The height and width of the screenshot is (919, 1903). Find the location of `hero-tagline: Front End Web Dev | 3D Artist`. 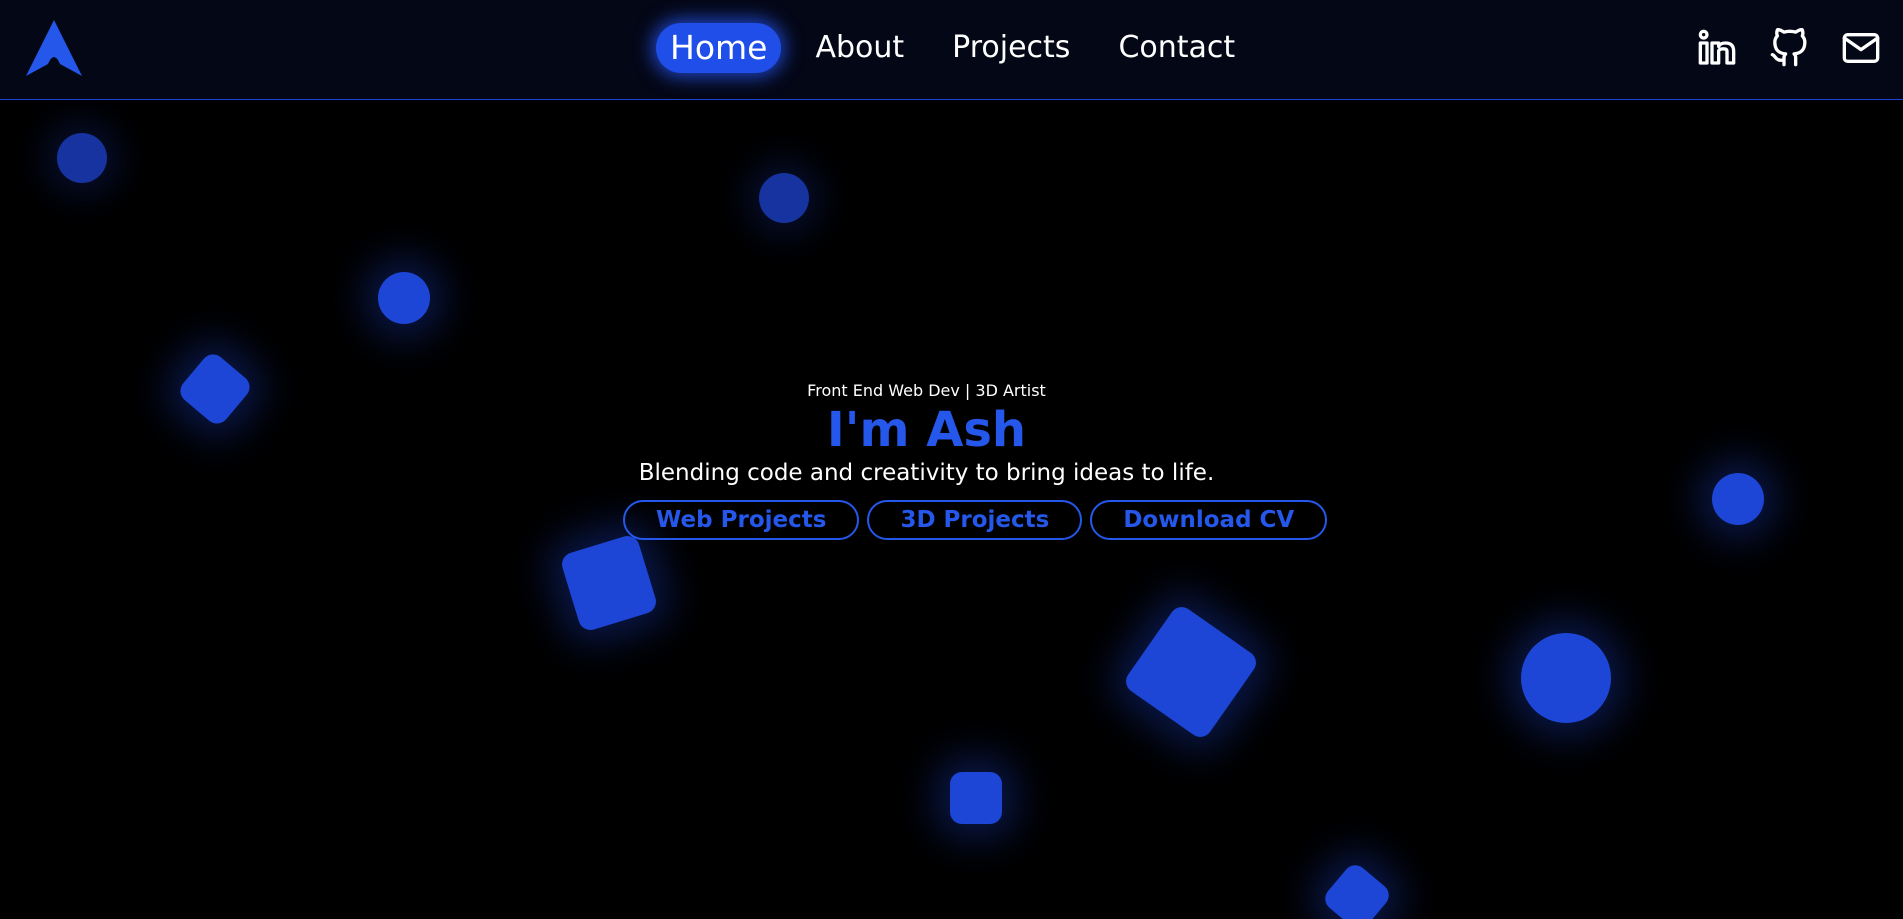

hero-tagline: Front End Web Dev | 3D Artist is located at coordinates (926, 390).